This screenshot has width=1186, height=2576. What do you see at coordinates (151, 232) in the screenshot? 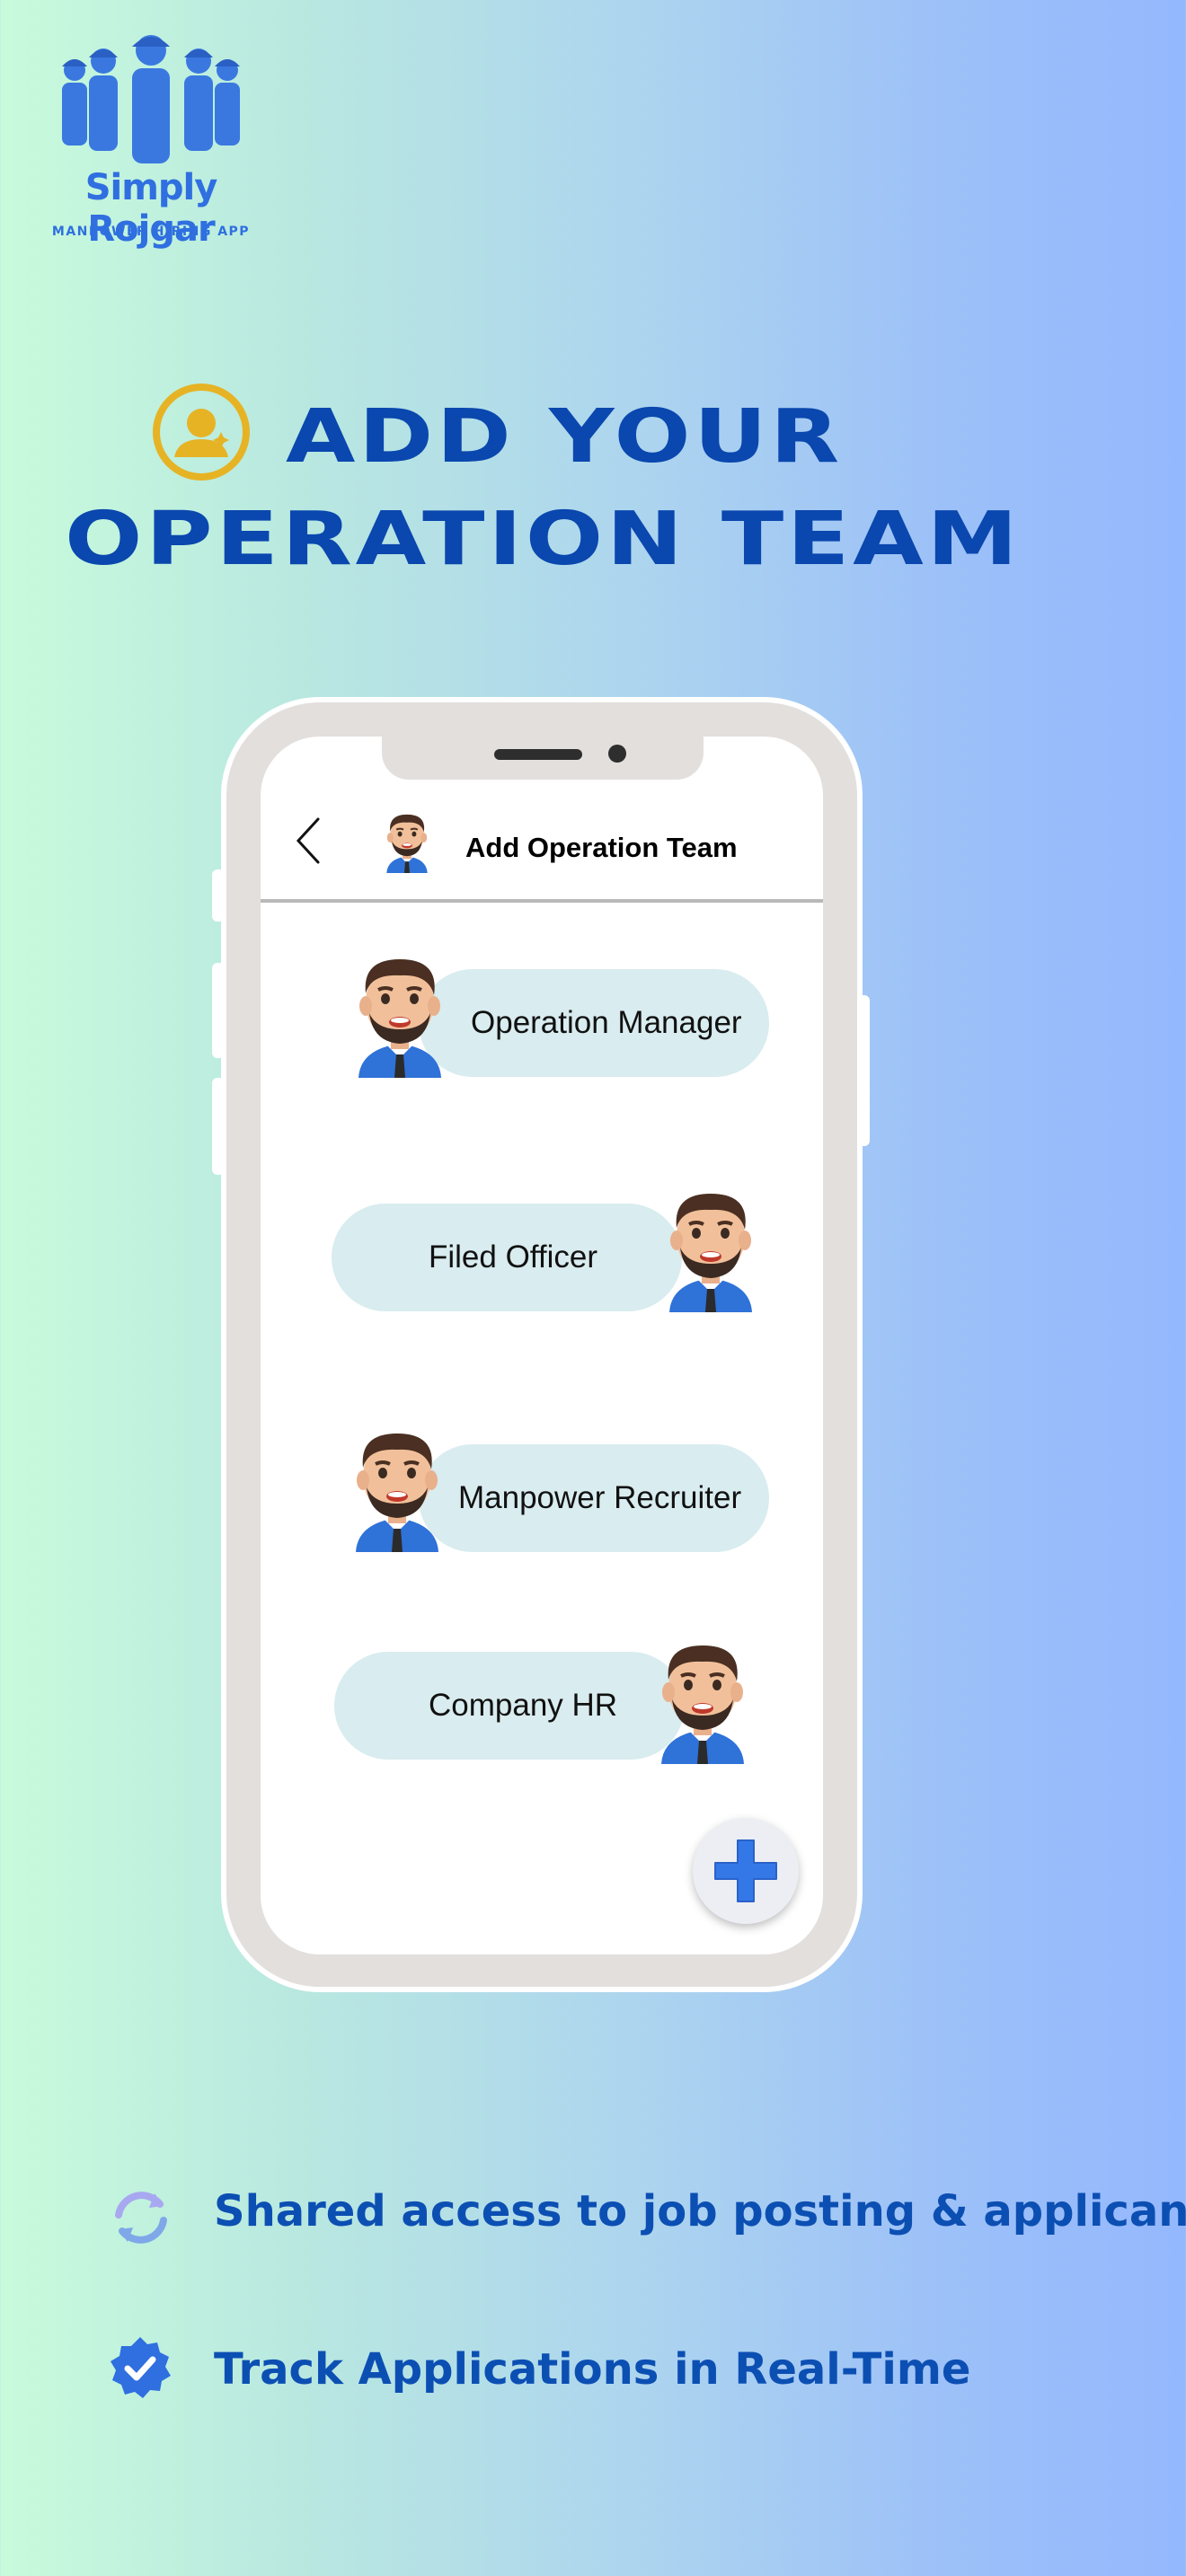
I see `brand-tagline: MANPOWER HIRING APP` at bounding box center [151, 232].